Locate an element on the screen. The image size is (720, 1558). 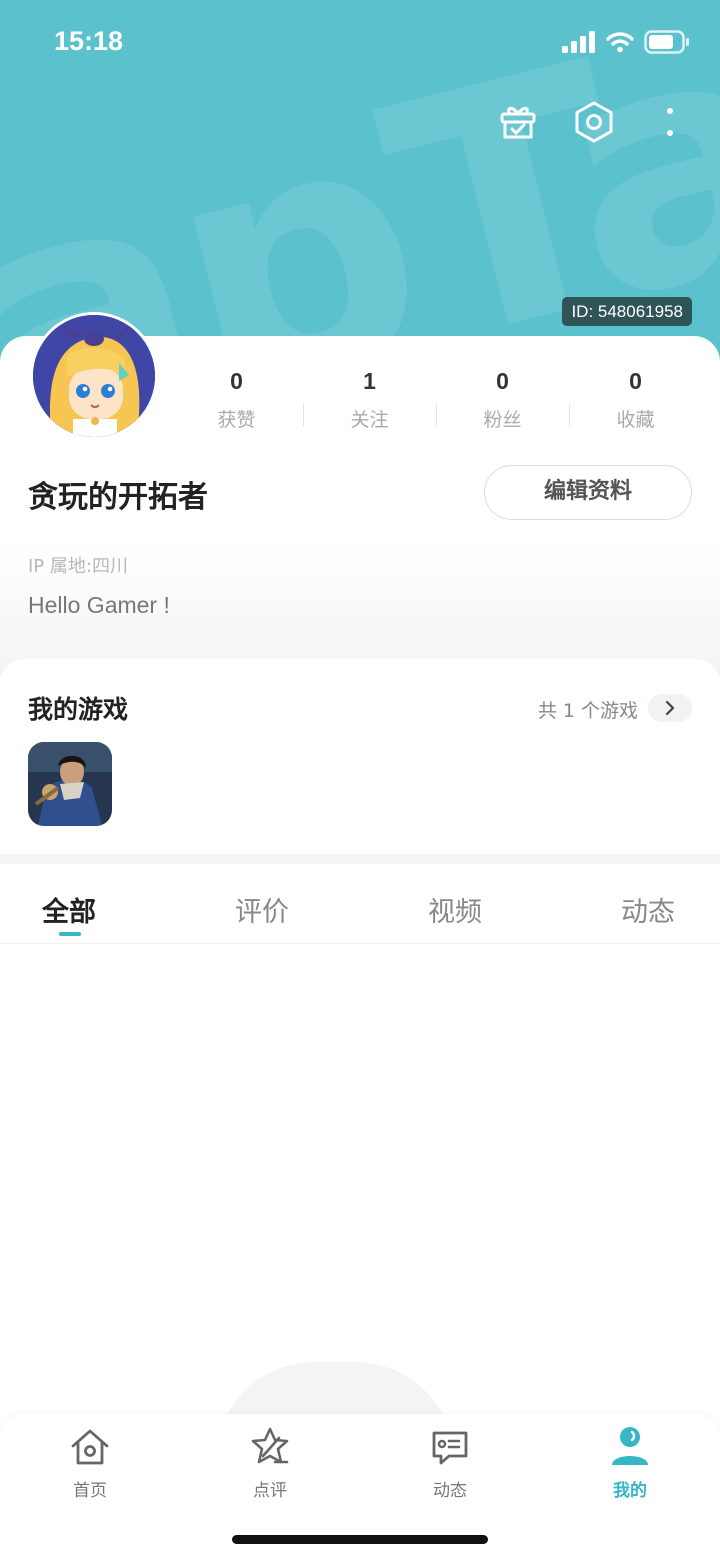
content-tabs: 全部 评价 视频 动态 is located at coordinates (360, 904).